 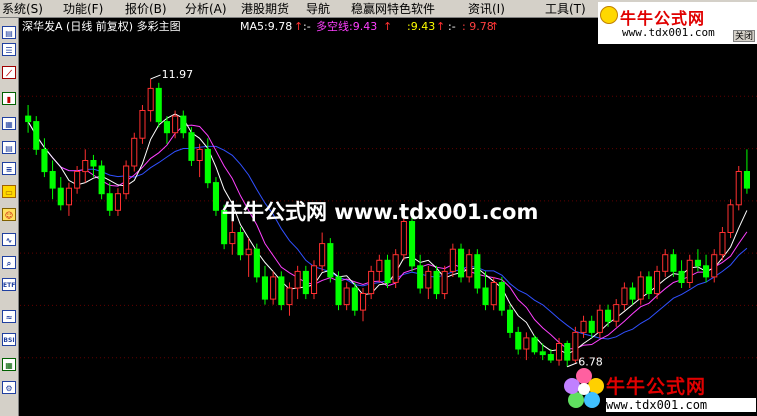 I want to click on line-chart-icon: ⟋, so click(x=9, y=72).